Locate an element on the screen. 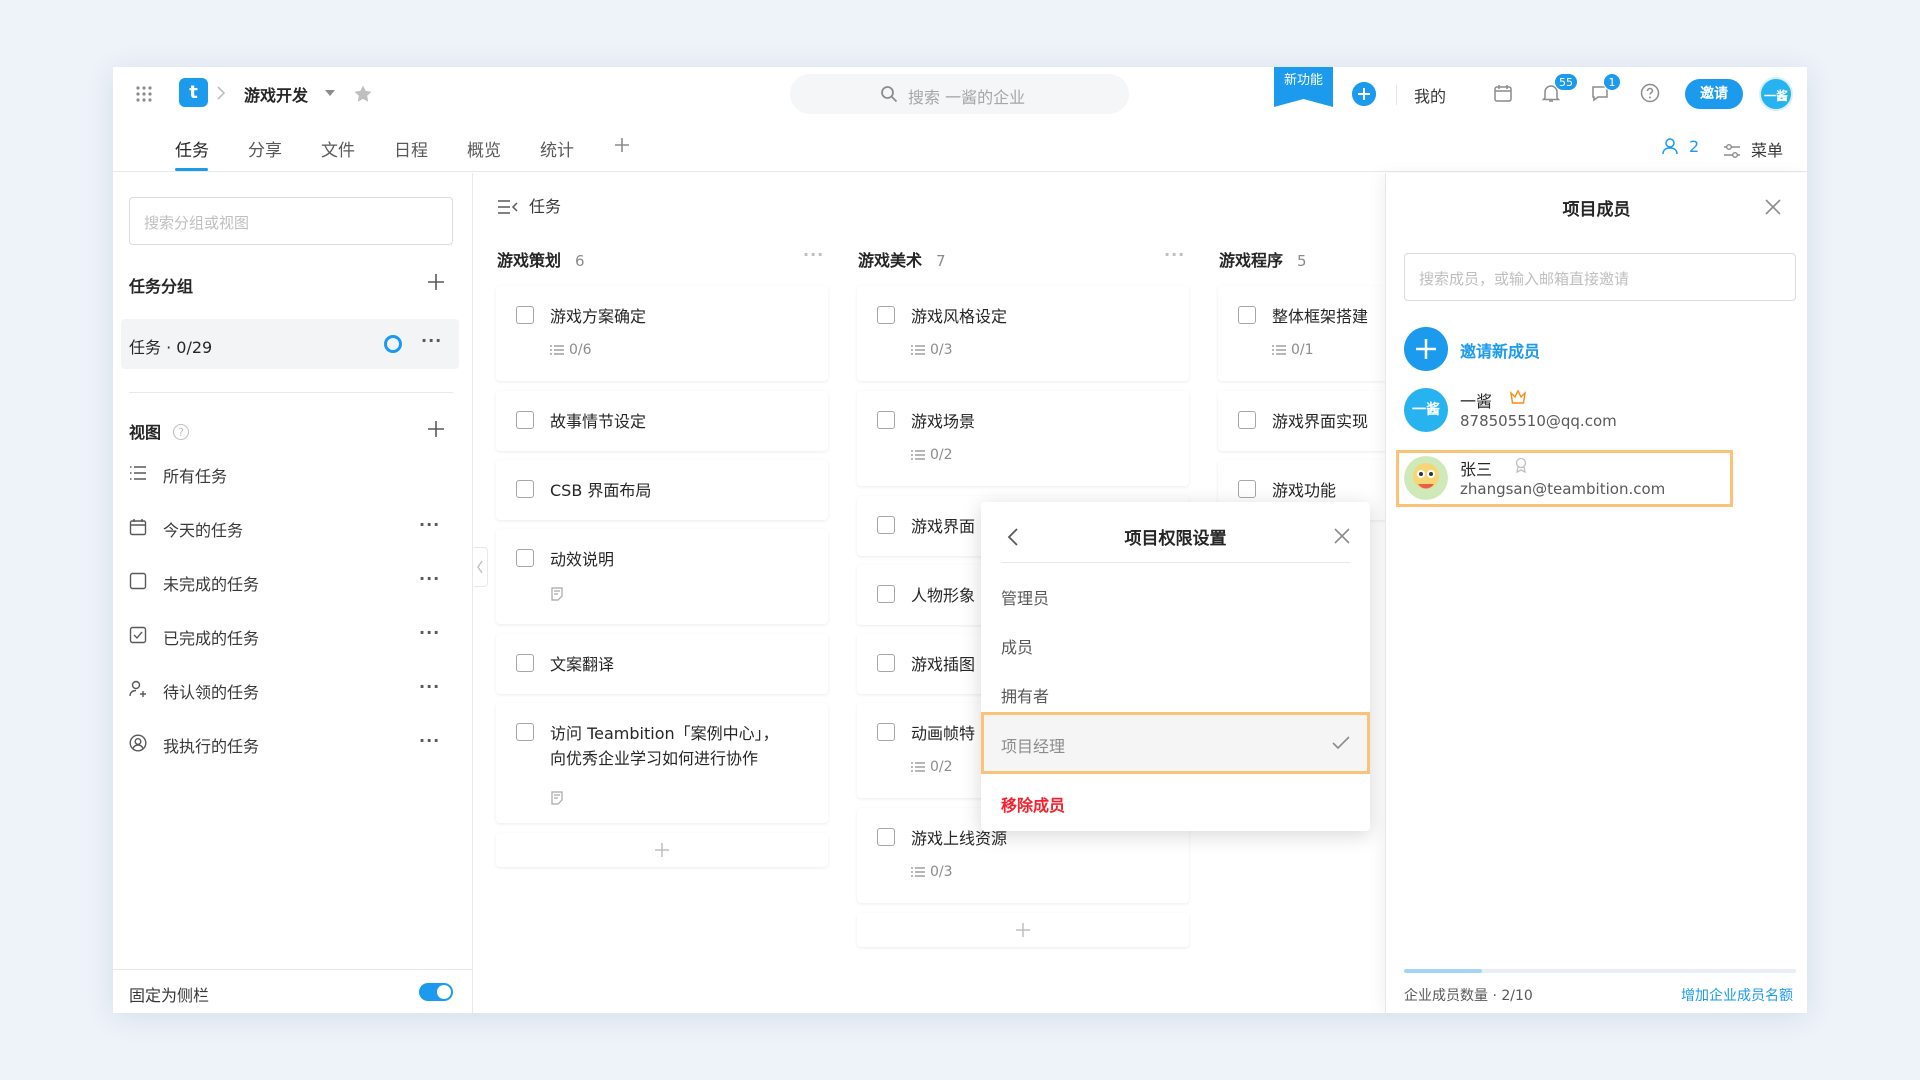 The width and height of the screenshot is (1920, 1080). star-icon is located at coordinates (363, 94).